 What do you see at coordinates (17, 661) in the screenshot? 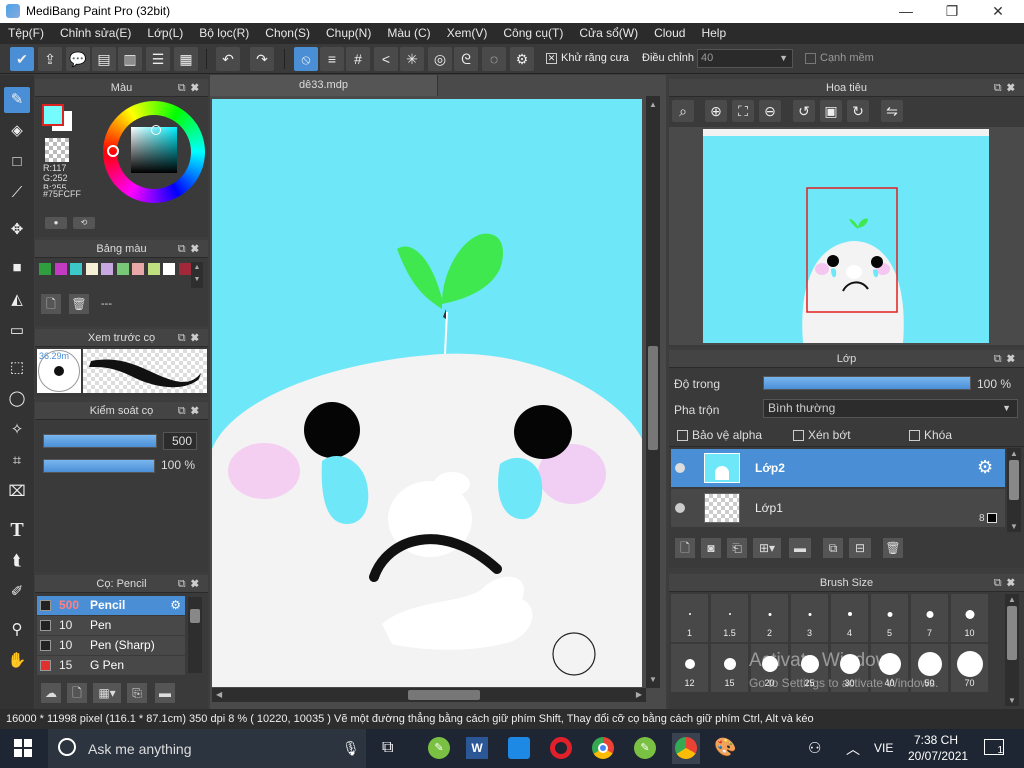
I see `hand-tool-icon: ✋` at bounding box center [17, 661].